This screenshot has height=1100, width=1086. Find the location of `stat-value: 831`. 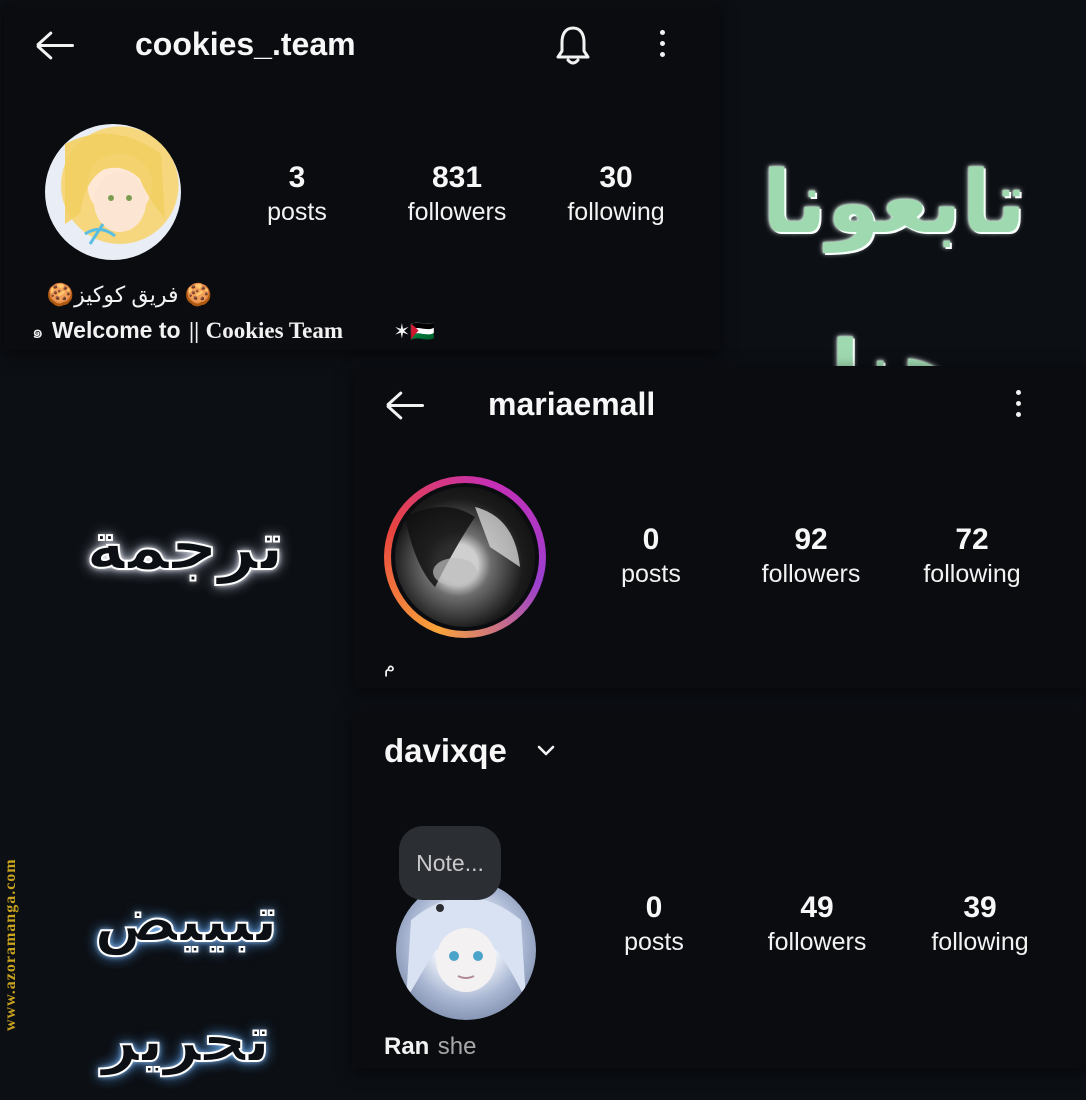

stat-value: 831 is located at coordinates (457, 177).